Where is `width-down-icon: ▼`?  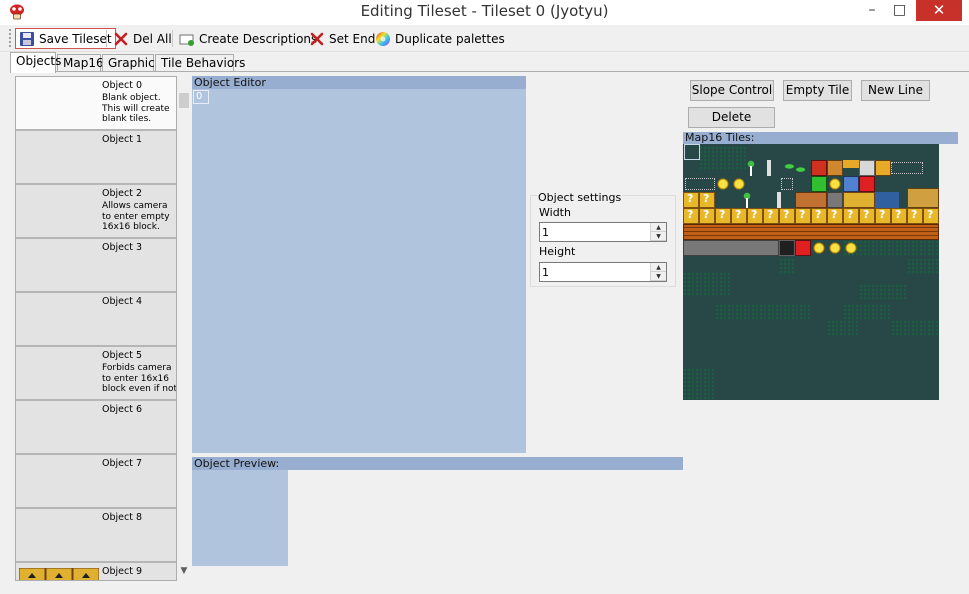 width-down-icon: ▼ is located at coordinates (658, 236).